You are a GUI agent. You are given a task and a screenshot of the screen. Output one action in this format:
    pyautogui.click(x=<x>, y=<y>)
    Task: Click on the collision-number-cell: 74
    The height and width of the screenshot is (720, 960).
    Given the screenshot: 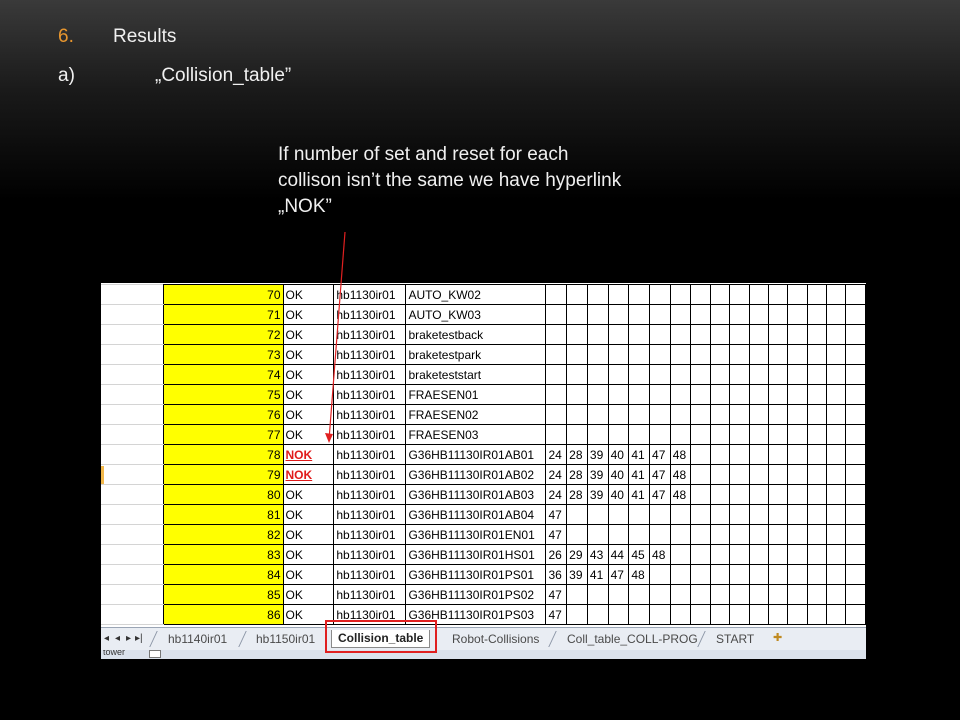 What is the action you would take?
    pyautogui.click(x=223, y=374)
    